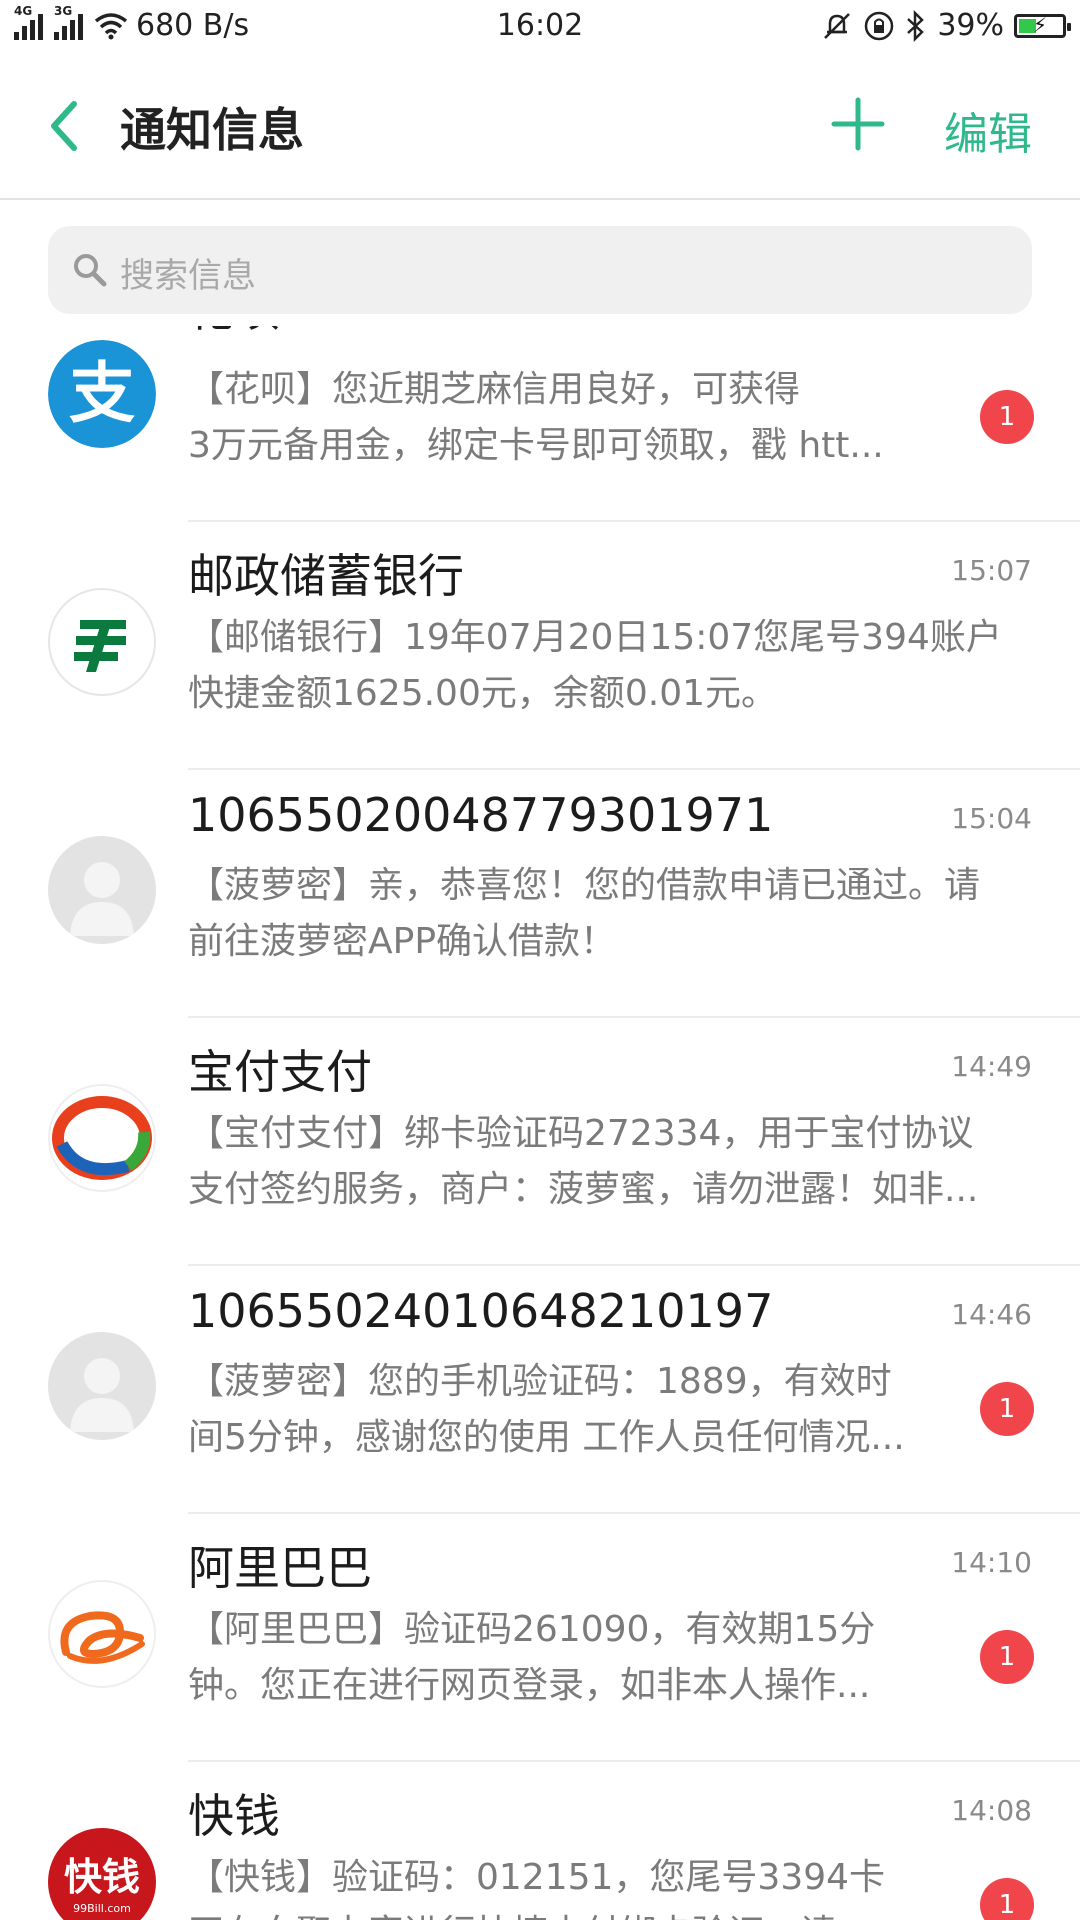 The width and height of the screenshot is (1080, 1920). Describe the element at coordinates (102, 1634) in the screenshot. I see `alibaba-icon` at that location.